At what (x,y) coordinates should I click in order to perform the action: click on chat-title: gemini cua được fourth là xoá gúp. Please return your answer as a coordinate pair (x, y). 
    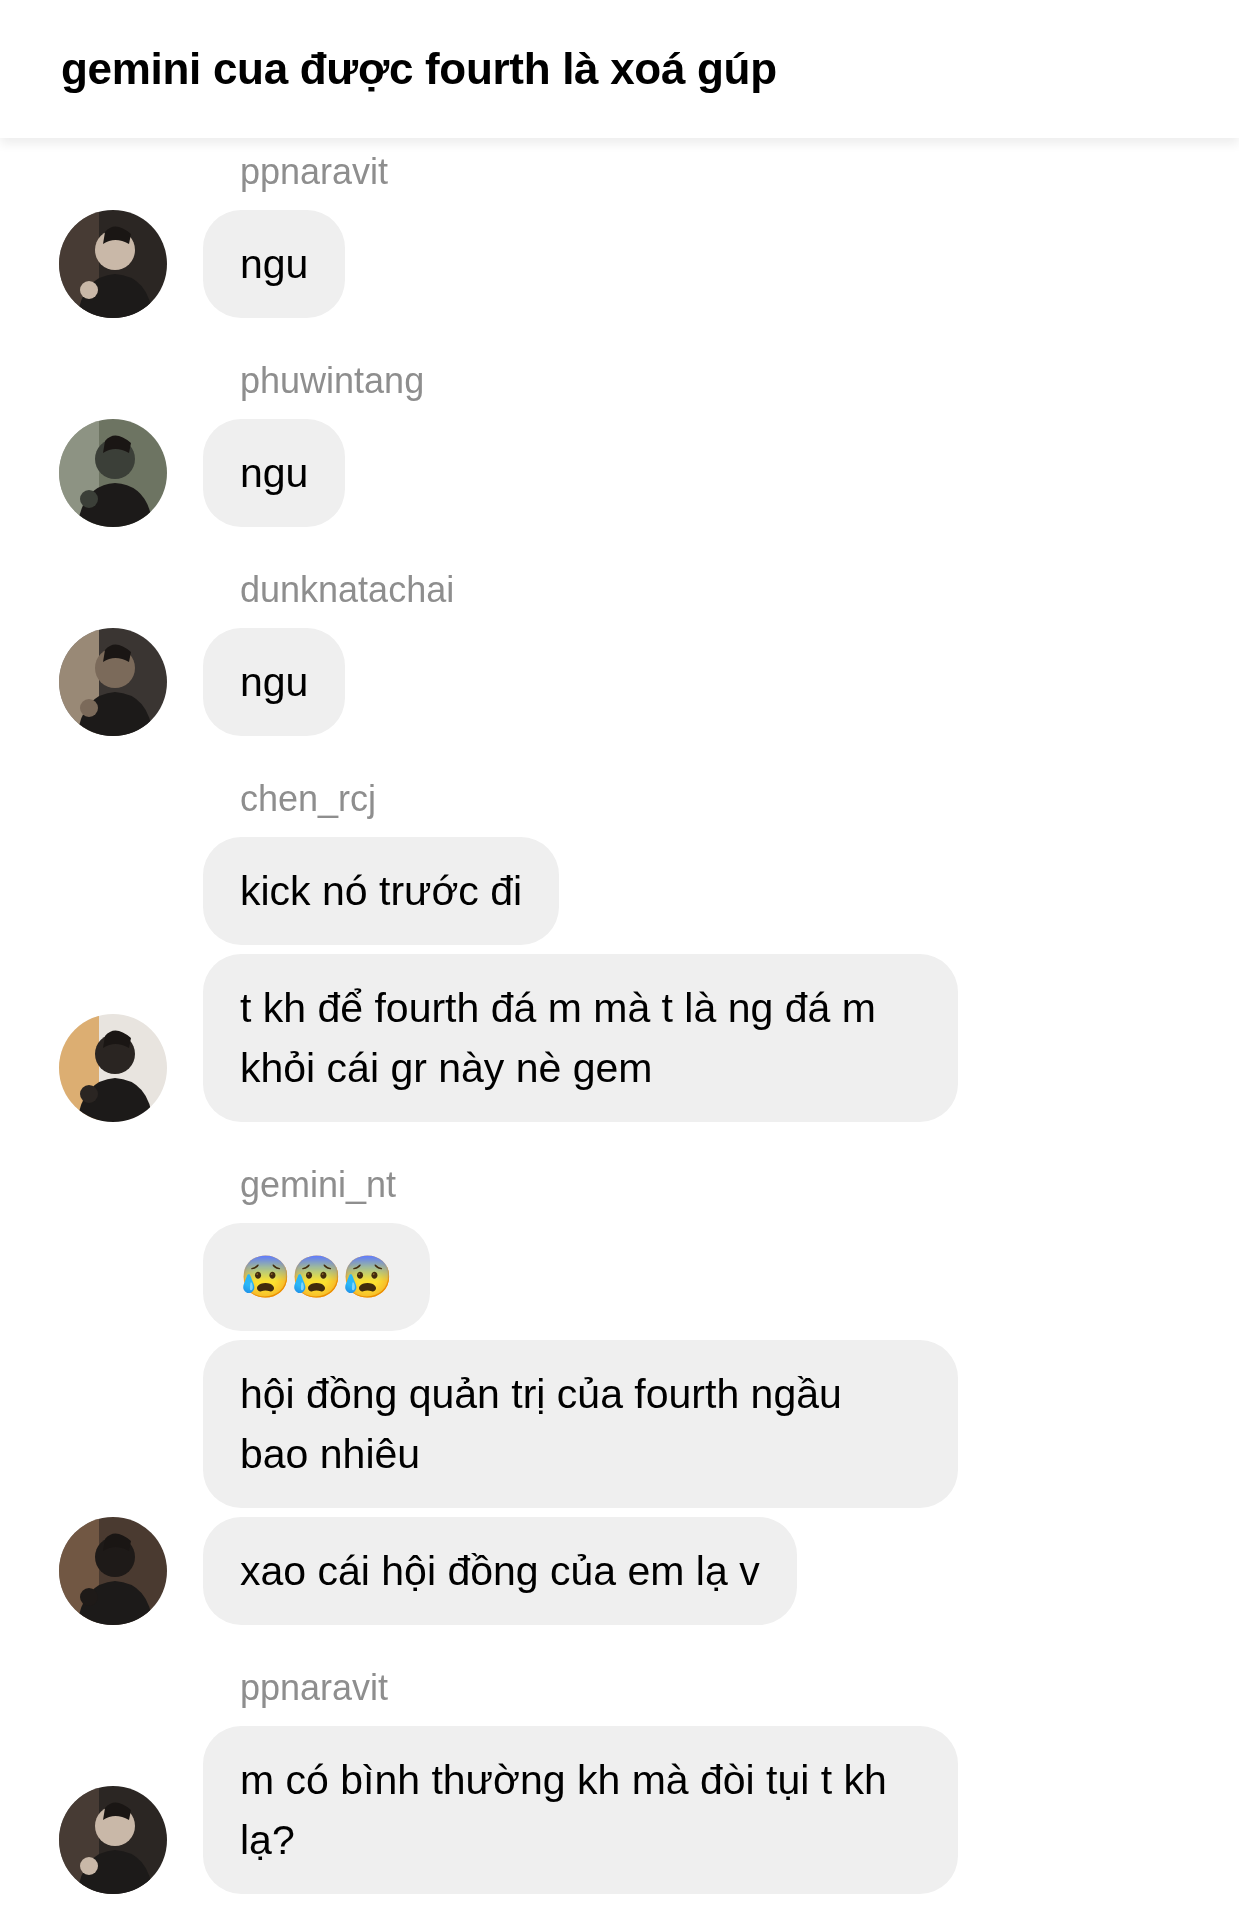
    Looking at the image, I should click on (419, 69).